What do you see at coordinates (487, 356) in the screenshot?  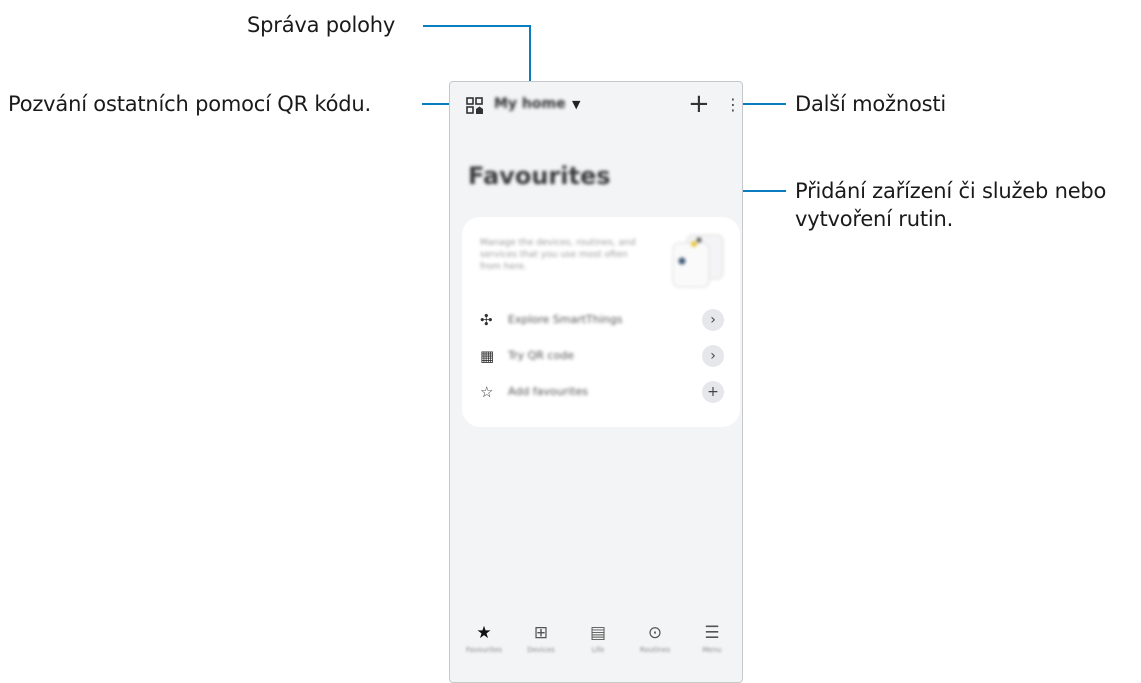 I see `qr-code-icon: ▦` at bounding box center [487, 356].